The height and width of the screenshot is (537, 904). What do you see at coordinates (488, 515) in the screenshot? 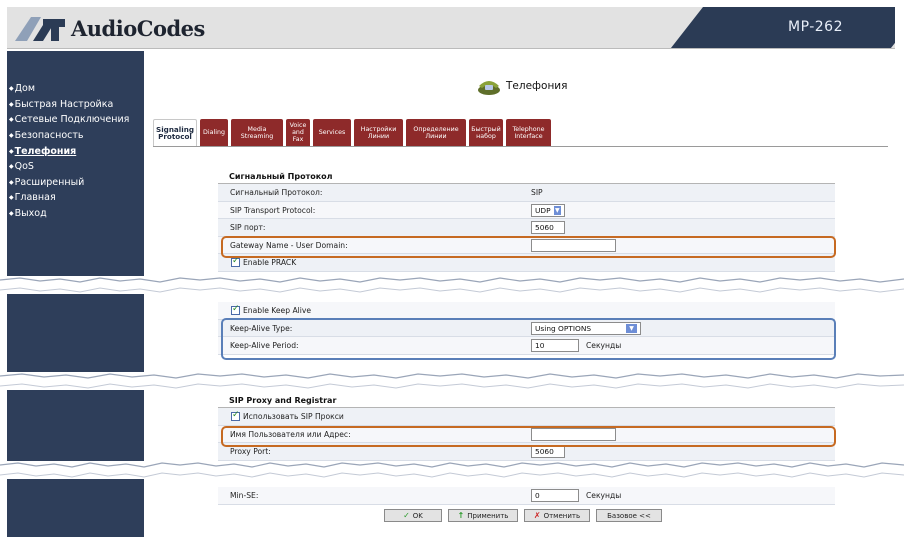
I see `apply-button-label: Применить` at bounding box center [488, 515].